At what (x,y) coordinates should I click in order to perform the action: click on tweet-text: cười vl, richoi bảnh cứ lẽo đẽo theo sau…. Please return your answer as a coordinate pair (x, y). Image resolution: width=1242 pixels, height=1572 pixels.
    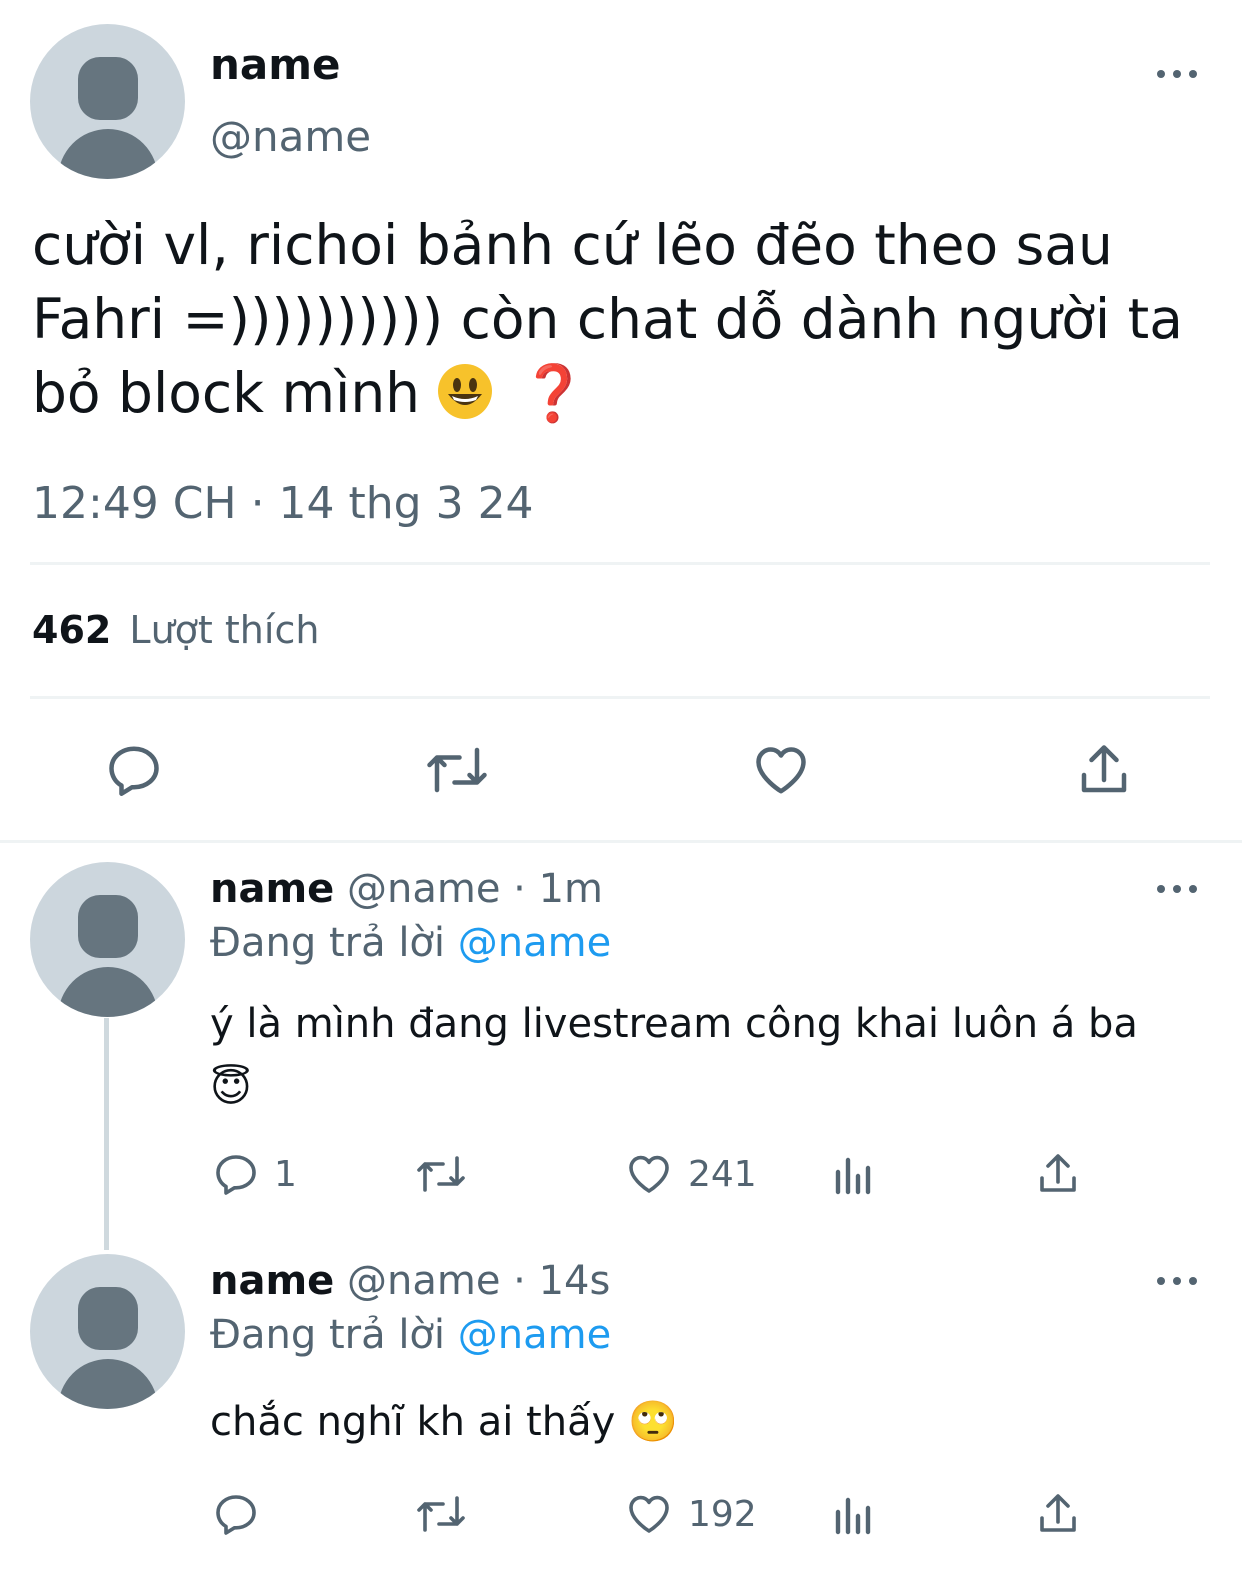
    Looking at the image, I should click on (627, 319).